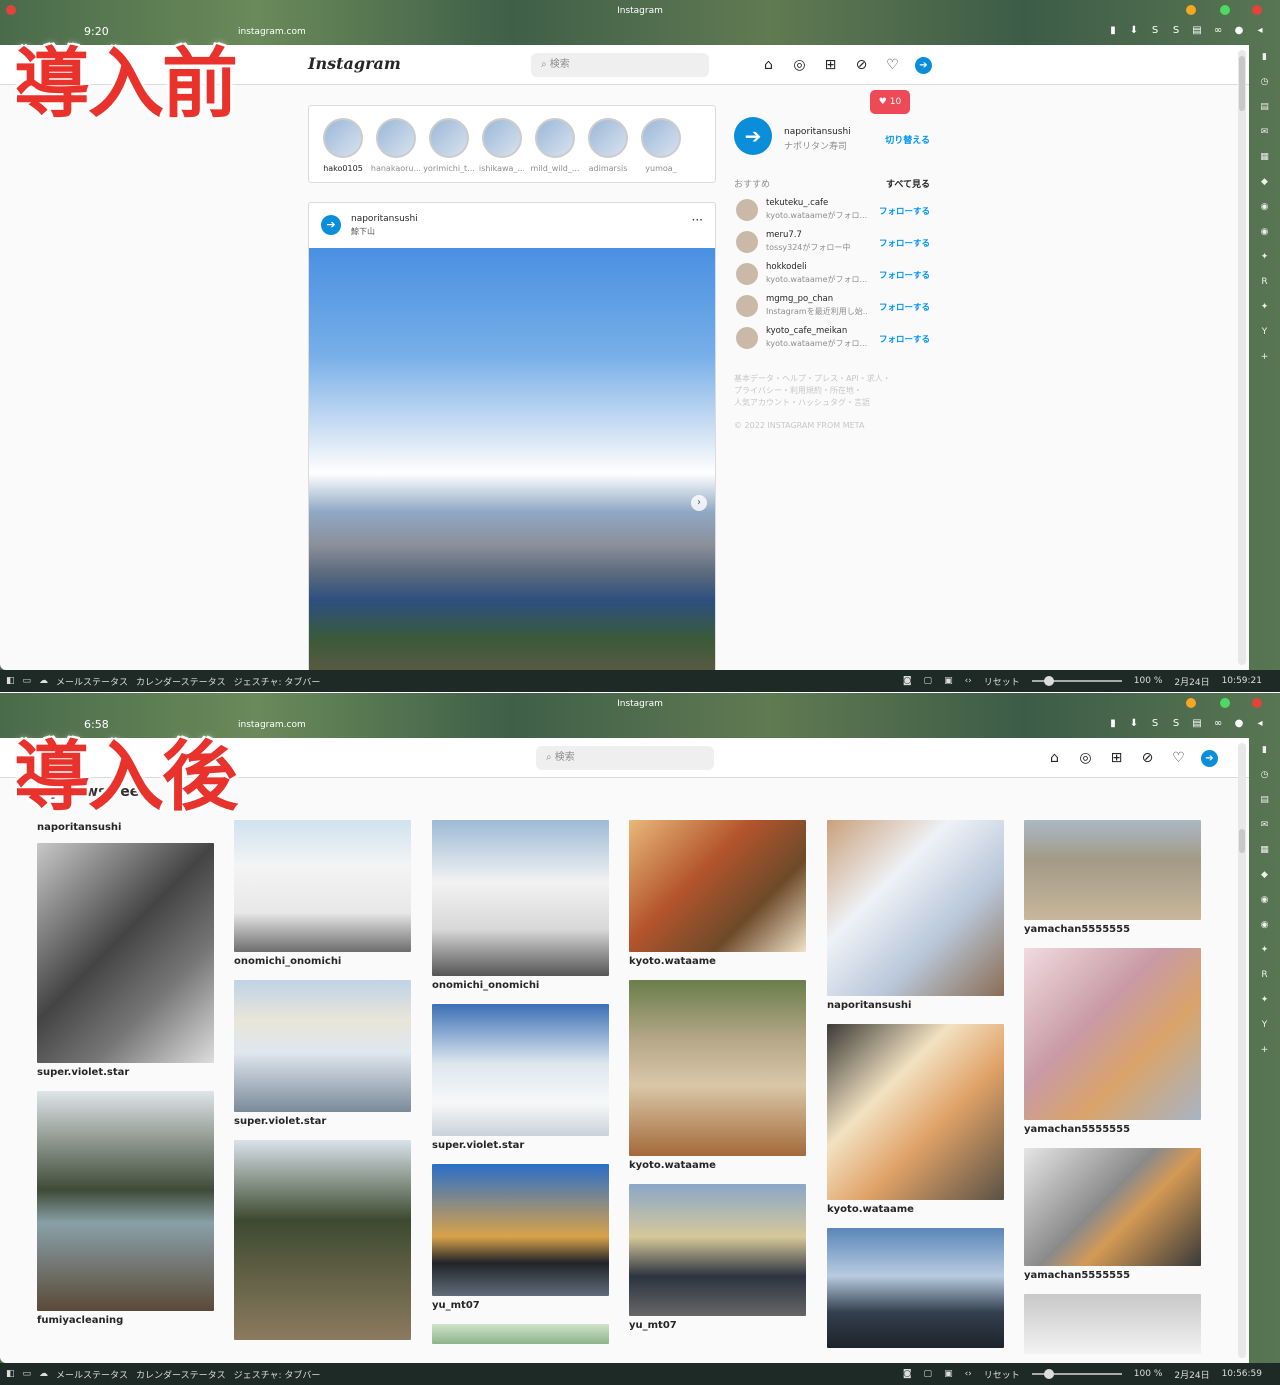  Describe the element at coordinates (1265, 107) in the screenshot. I see `notes-icon: ▤` at that location.